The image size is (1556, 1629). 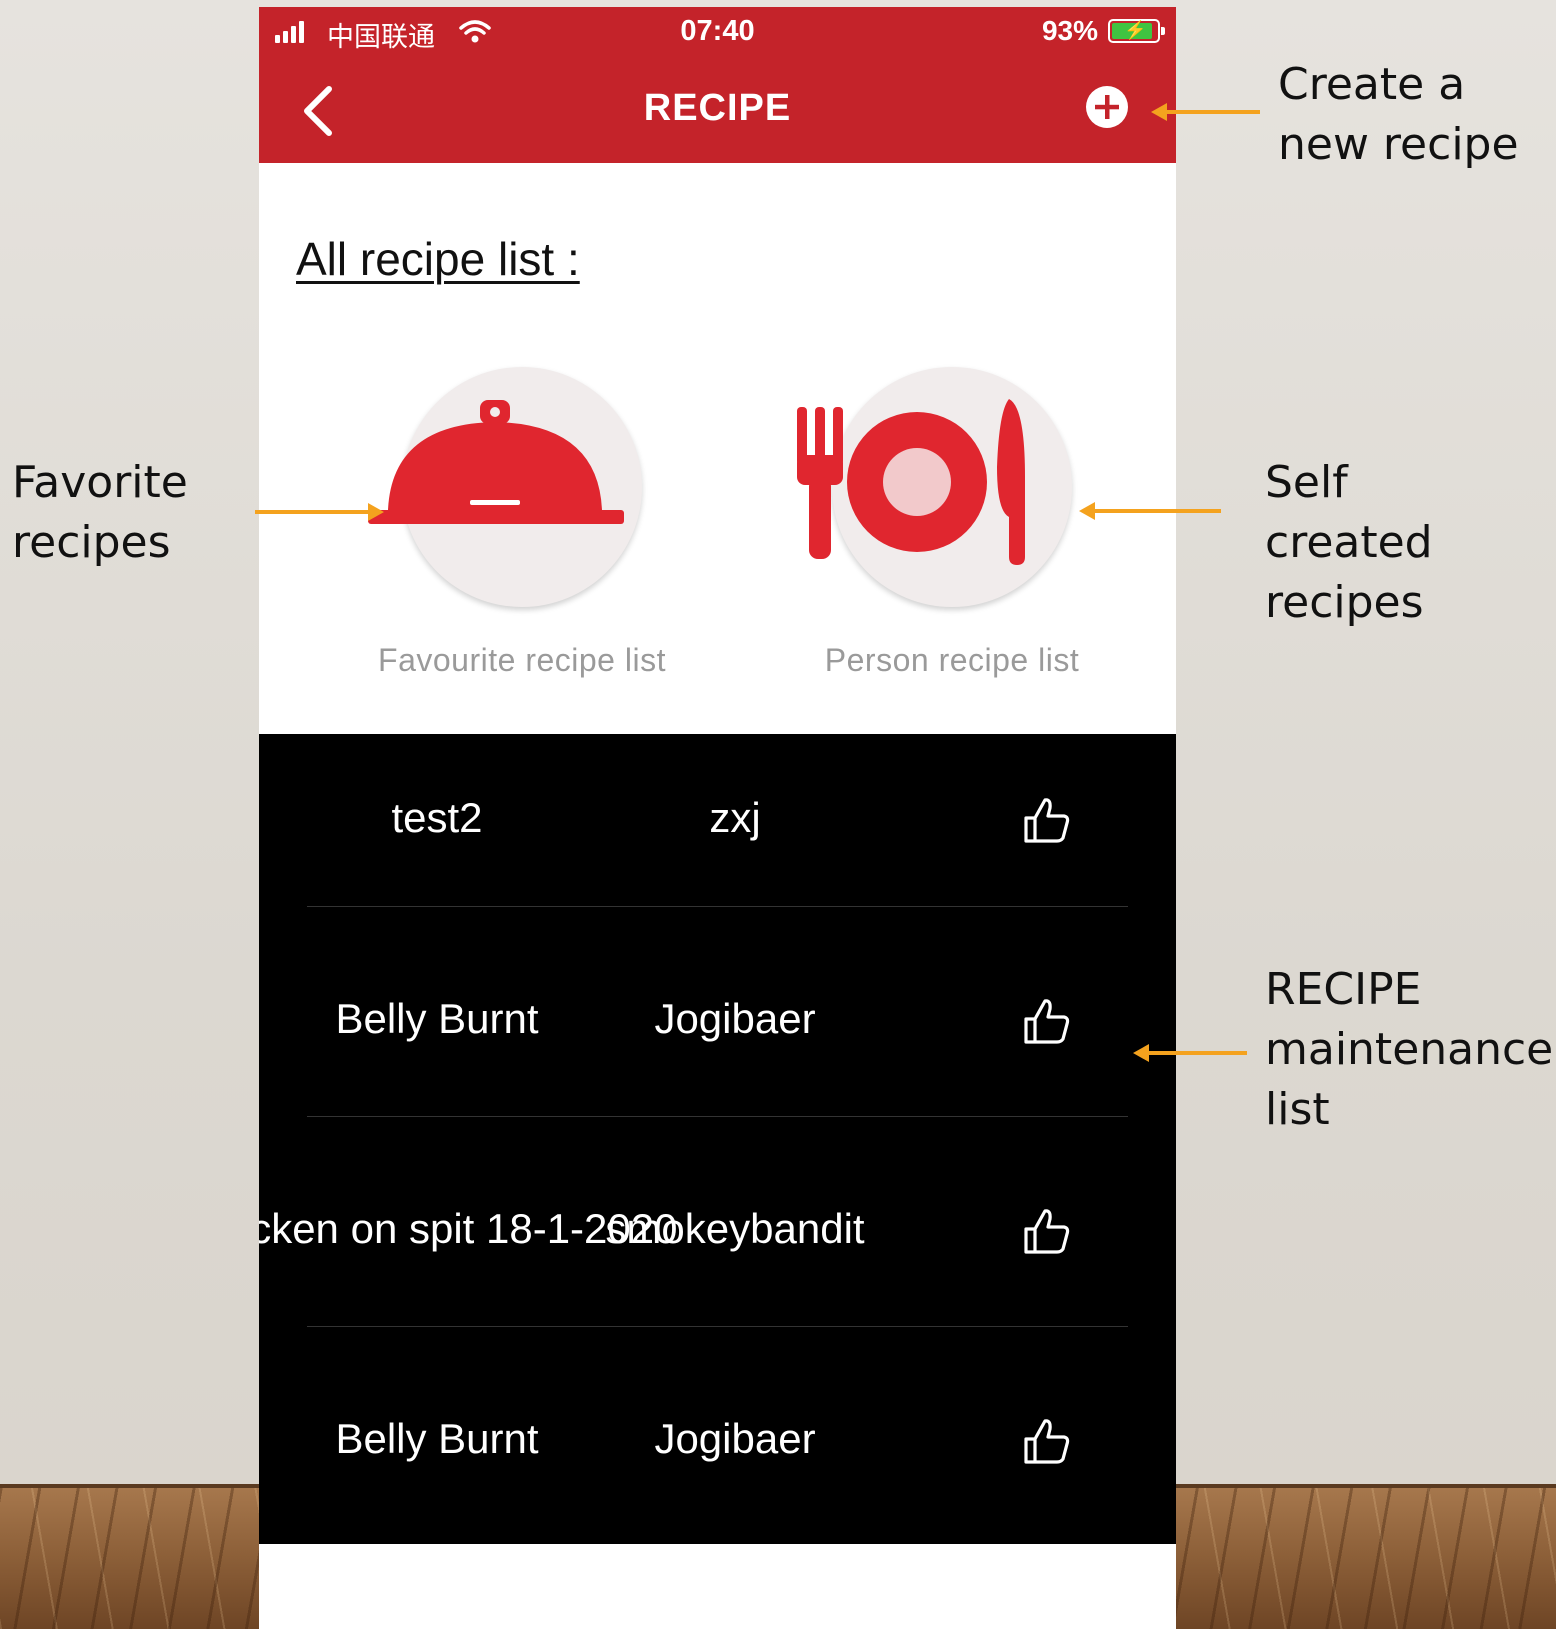 I want to click on recipe-author: zxj, so click(x=735, y=817).